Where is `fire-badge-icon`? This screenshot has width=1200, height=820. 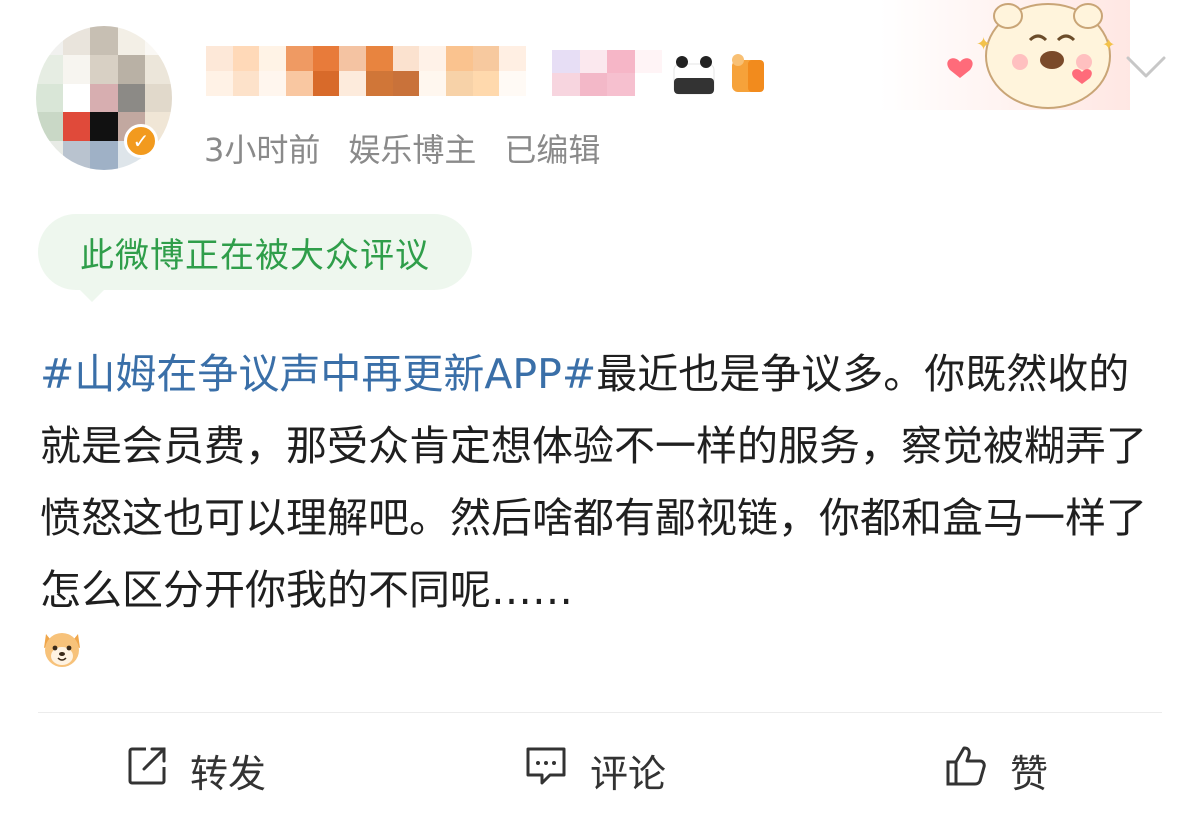
fire-badge-icon is located at coordinates (748, 73).